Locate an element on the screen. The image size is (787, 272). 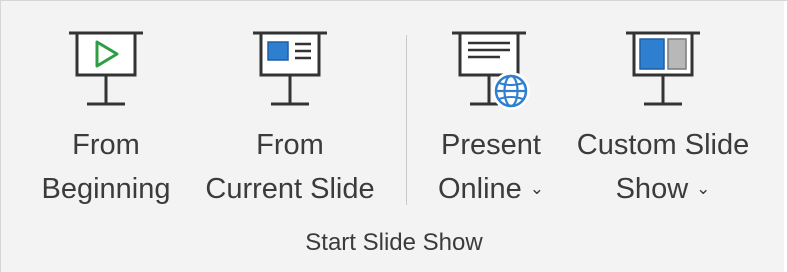
presentation-current-slide-icon is located at coordinates (290, 72).